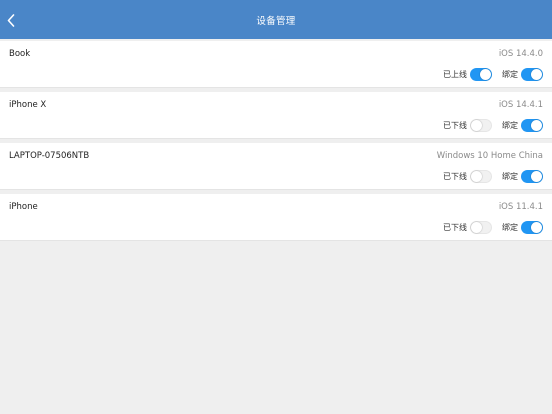  What do you see at coordinates (520, 105) in the screenshot?
I see `device-os-version: iOS 14.4.1` at bounding box center [520, 105].